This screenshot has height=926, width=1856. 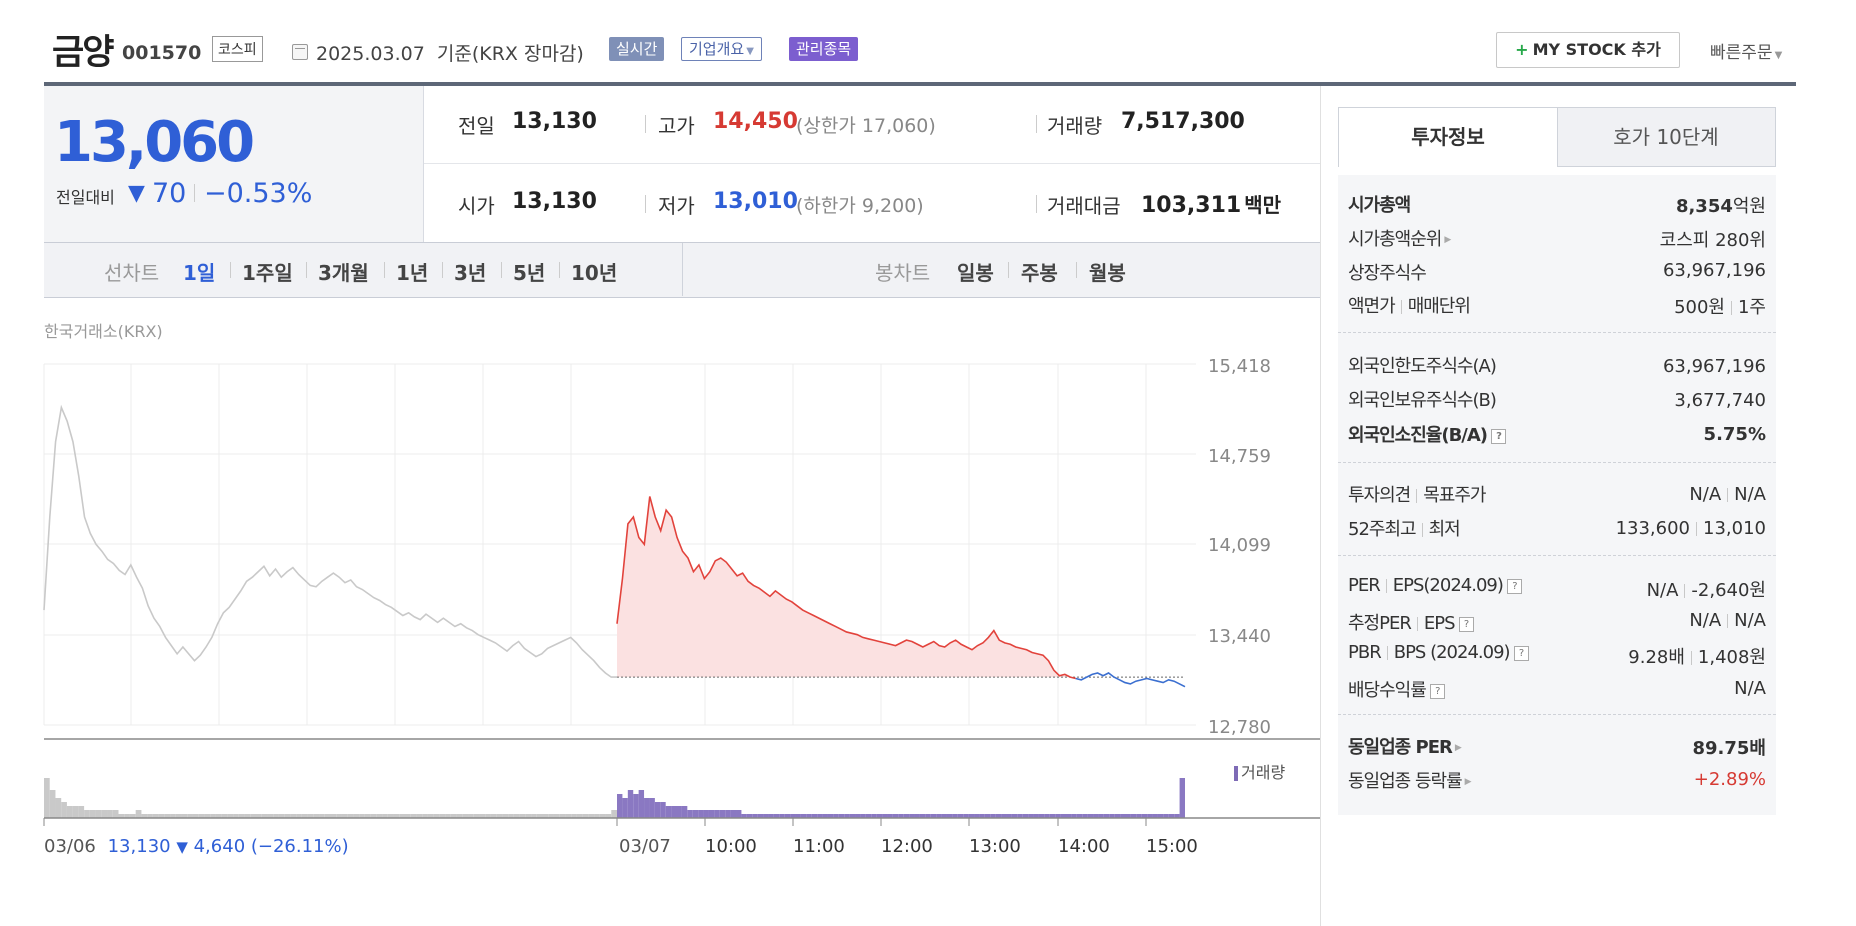 What do you see at coordinates (1653, 528) in the screenshot?
I see `week52-high-value: 133,600` at bounding box center [1653, 528].